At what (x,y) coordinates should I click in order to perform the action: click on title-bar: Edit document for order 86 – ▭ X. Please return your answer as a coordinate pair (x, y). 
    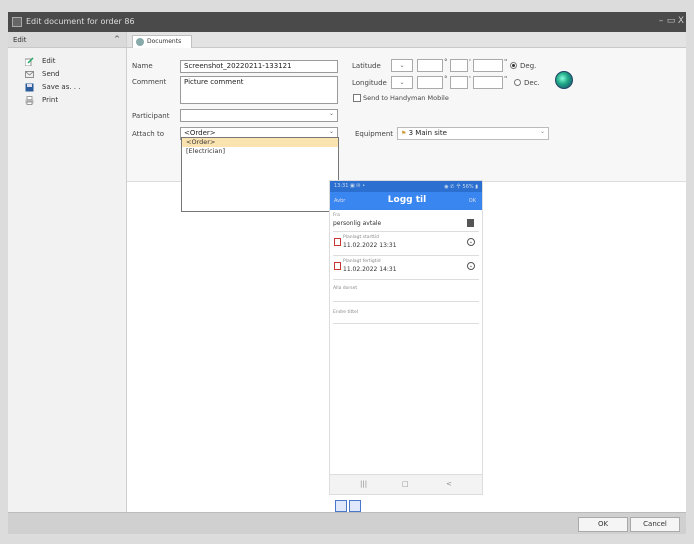
    Looking at the image, I should click on (347, 22).